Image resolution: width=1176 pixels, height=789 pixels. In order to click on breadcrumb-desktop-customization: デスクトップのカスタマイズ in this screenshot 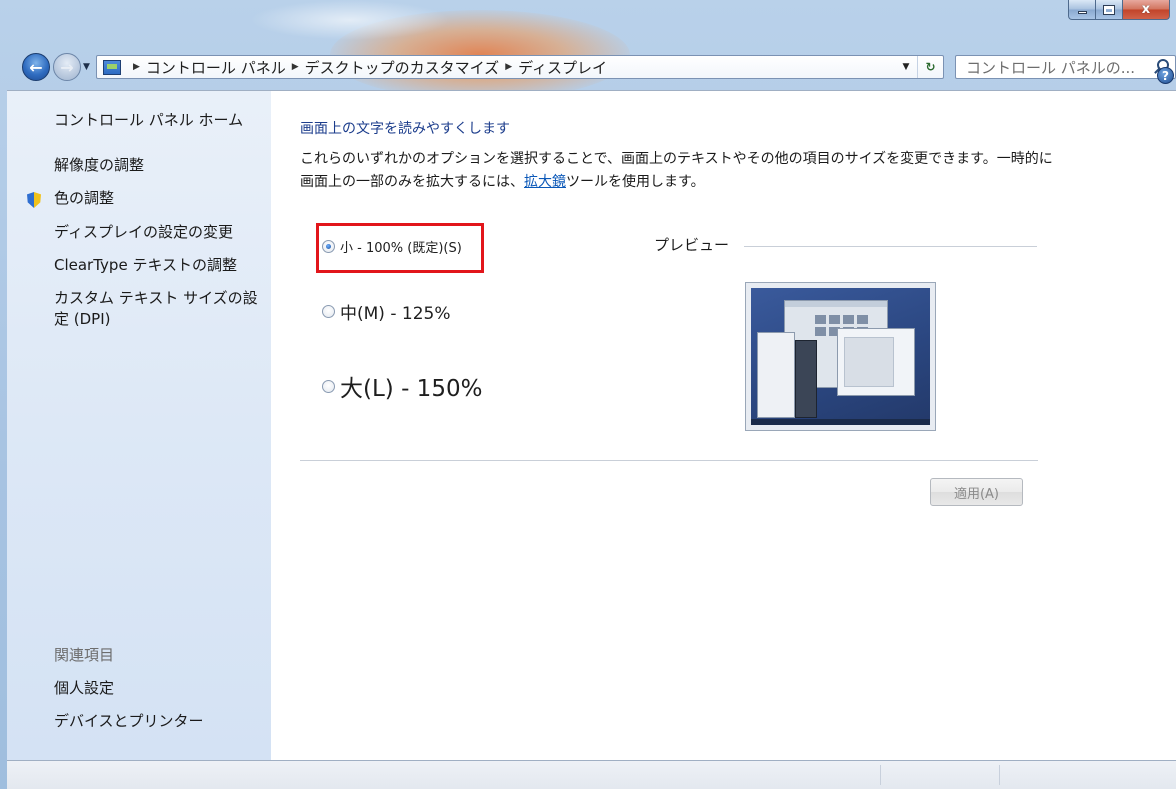, I will do `click(402, 67)`.